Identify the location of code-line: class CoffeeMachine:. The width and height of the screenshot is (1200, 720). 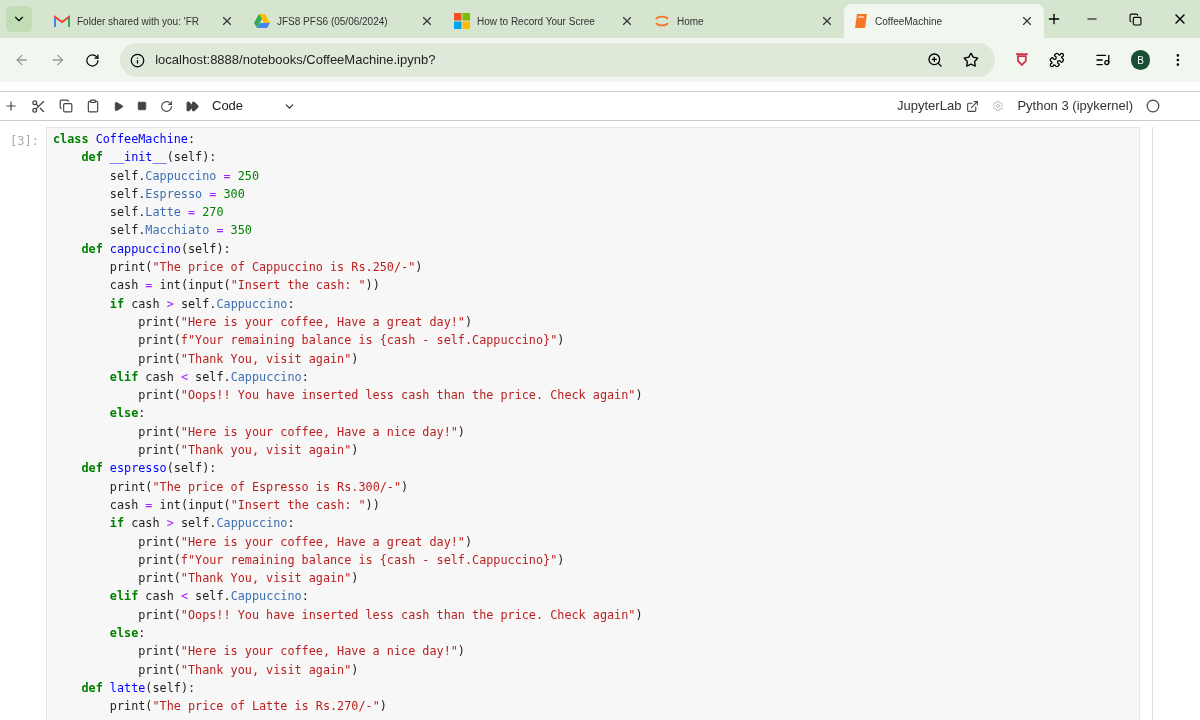
(124, 139).